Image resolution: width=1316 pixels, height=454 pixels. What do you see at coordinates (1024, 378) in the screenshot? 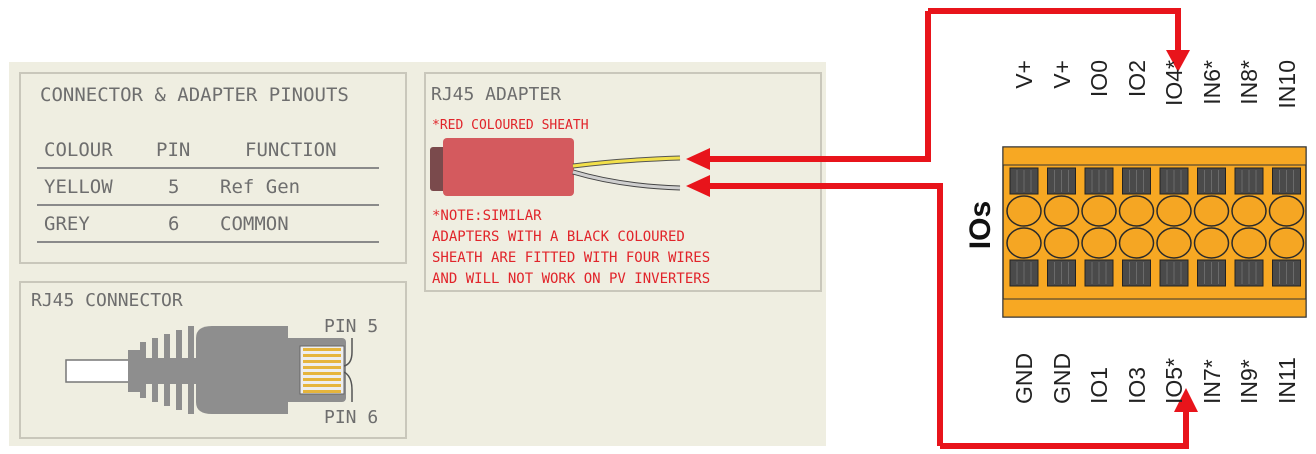
I see `io-bottom-label-1: GND` at bounding box center [1024, 378].